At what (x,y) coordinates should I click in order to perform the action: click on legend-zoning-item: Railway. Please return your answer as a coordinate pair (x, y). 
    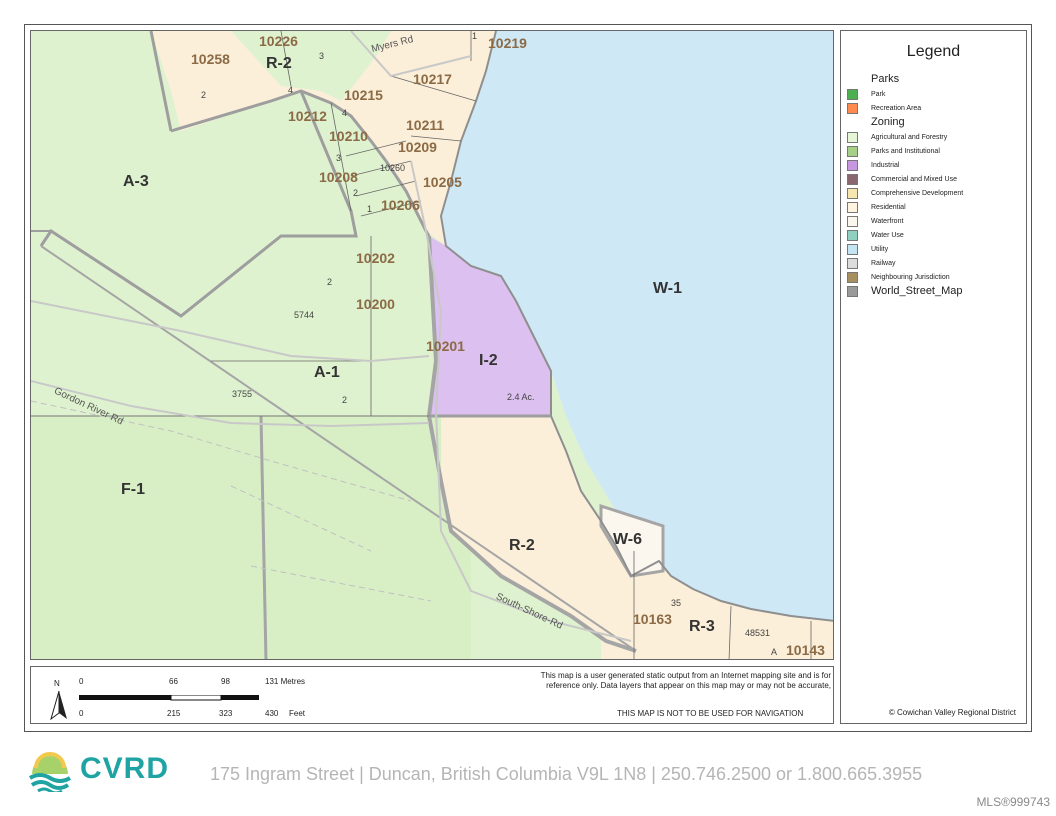
    Looking at the image, I should click on (871, 263).